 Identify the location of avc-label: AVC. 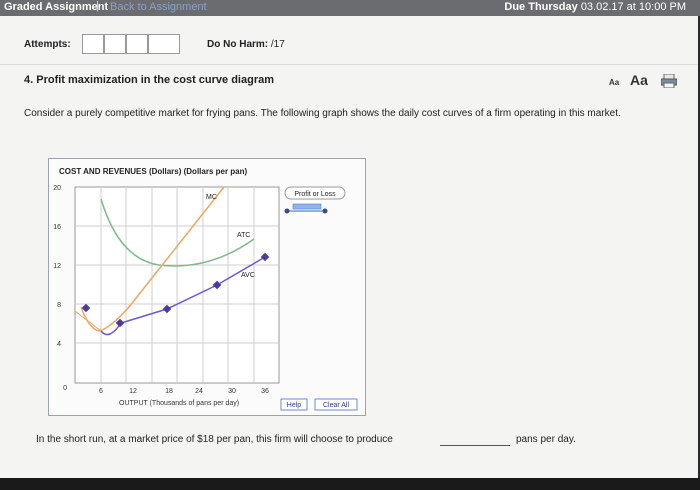
(248, 275).